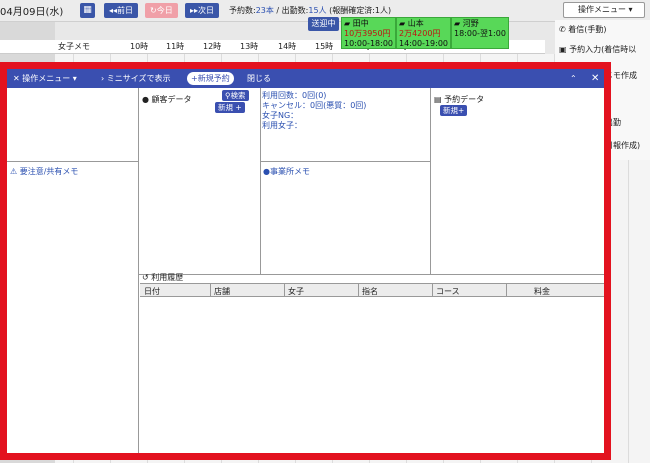  I want to click on day-stats: 予約数:23本 / 出勤数:15人 (報酬確定済:1人), so click(310, 10).